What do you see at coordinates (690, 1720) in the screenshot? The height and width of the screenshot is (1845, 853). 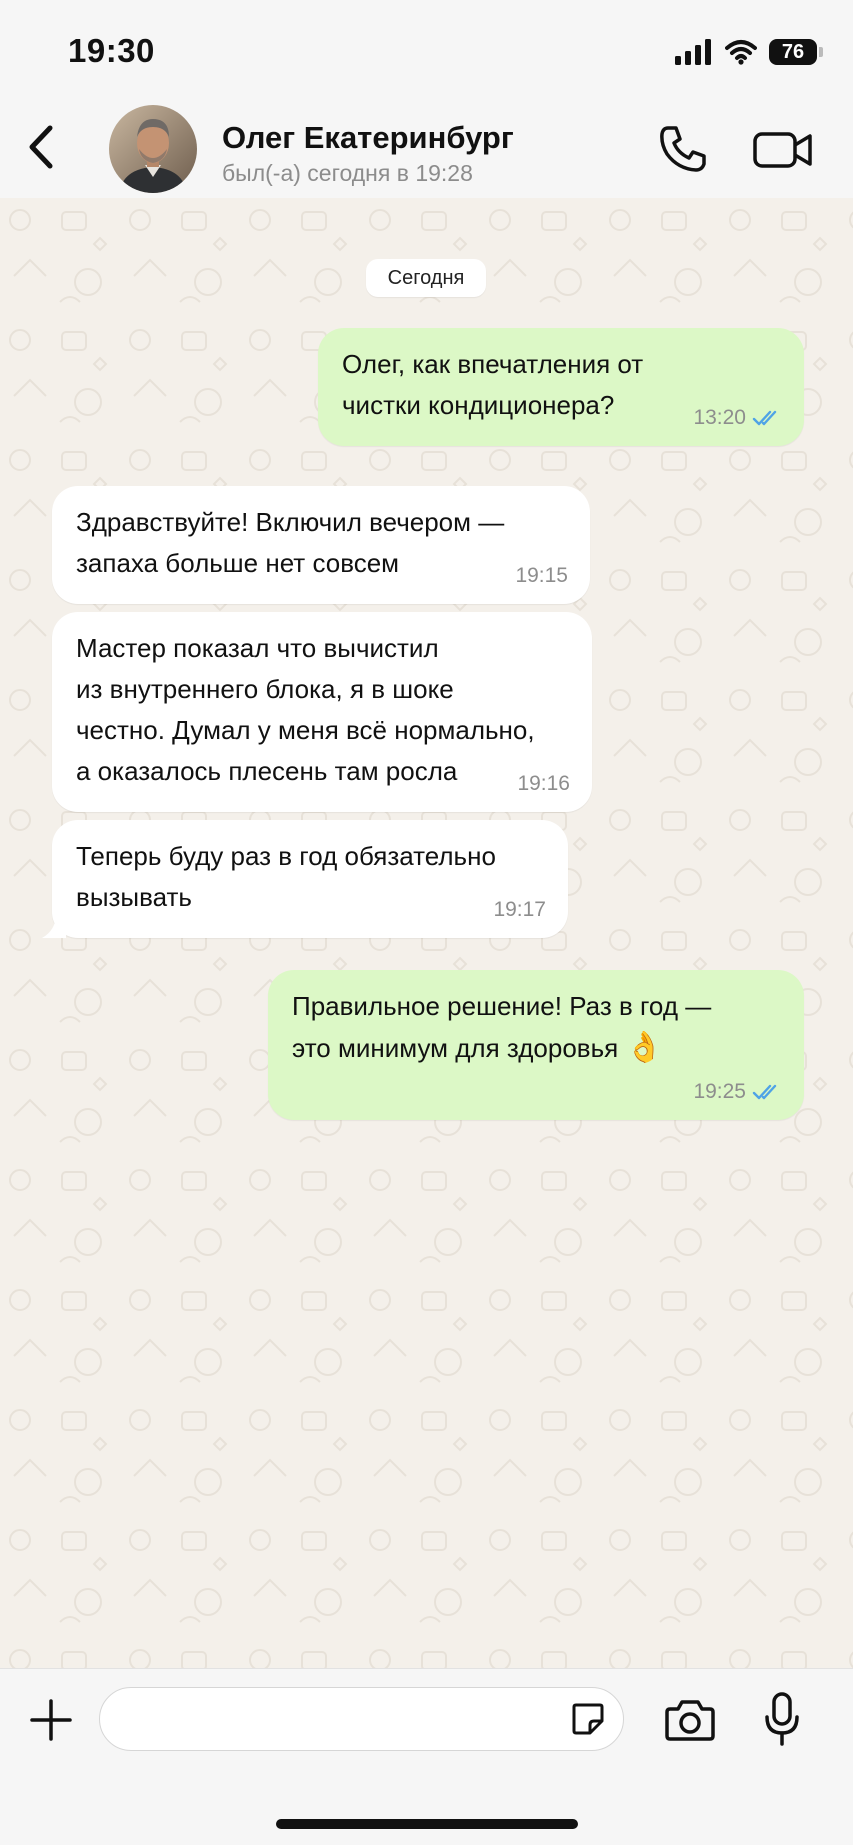 I see `camera-icon` at bounding box center [690, 1720].